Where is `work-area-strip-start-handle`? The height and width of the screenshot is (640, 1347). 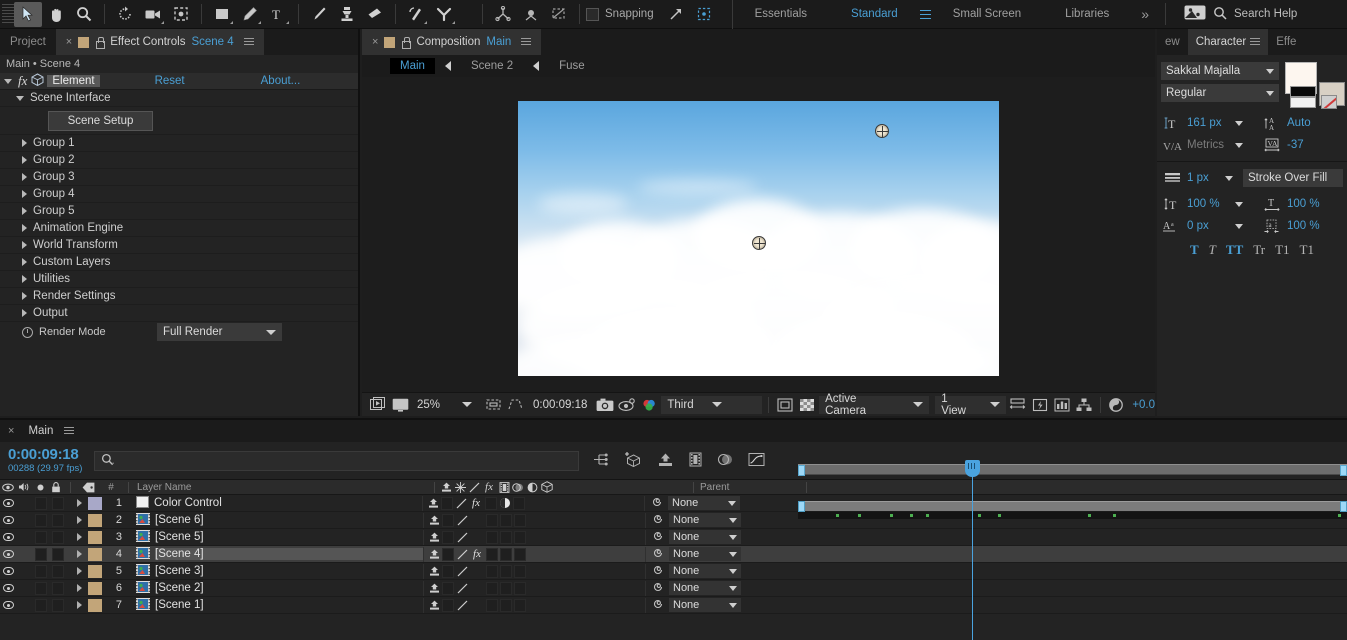 work-area-strip-start-handle is located at coordinates (801, 506).